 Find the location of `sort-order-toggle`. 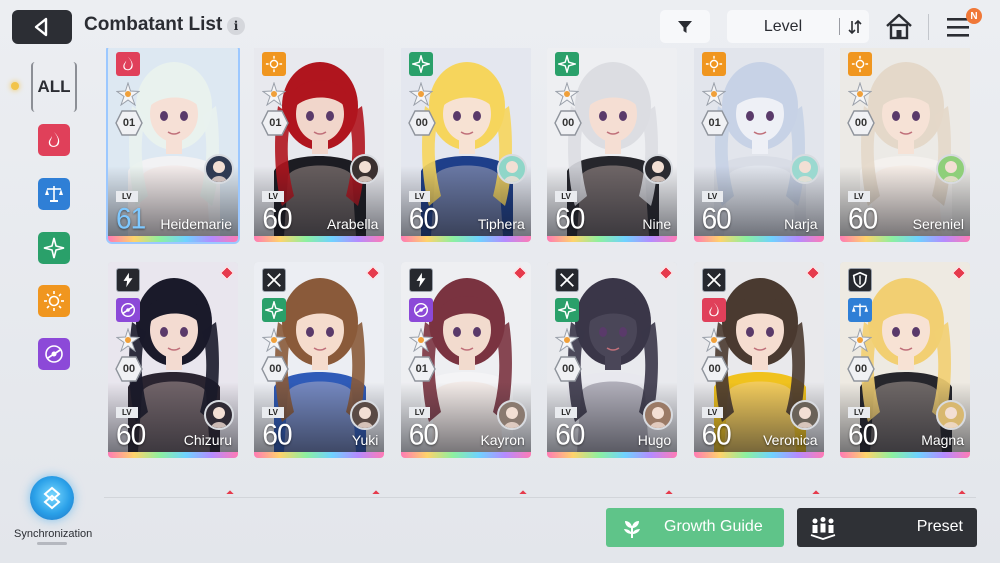

sort-order-toggle is located at coordinates (855, 26).